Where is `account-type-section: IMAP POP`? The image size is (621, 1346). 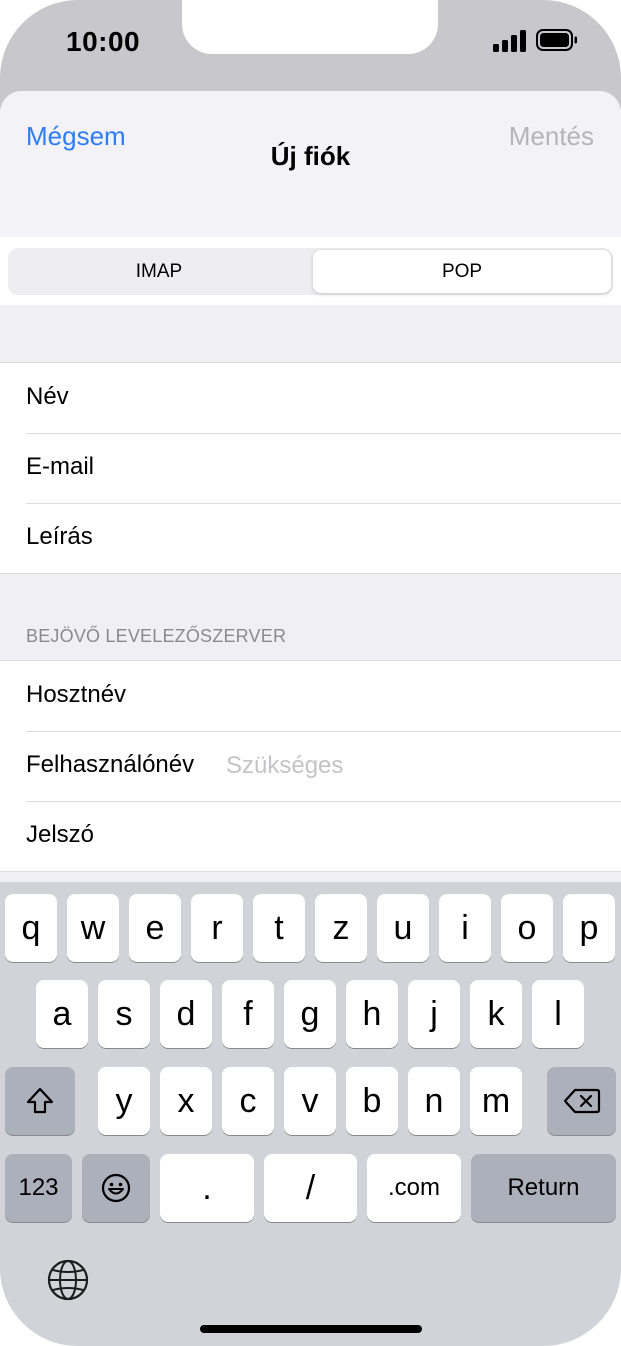 account-type-section: IMAP POP is located at coordinates (310, 271).